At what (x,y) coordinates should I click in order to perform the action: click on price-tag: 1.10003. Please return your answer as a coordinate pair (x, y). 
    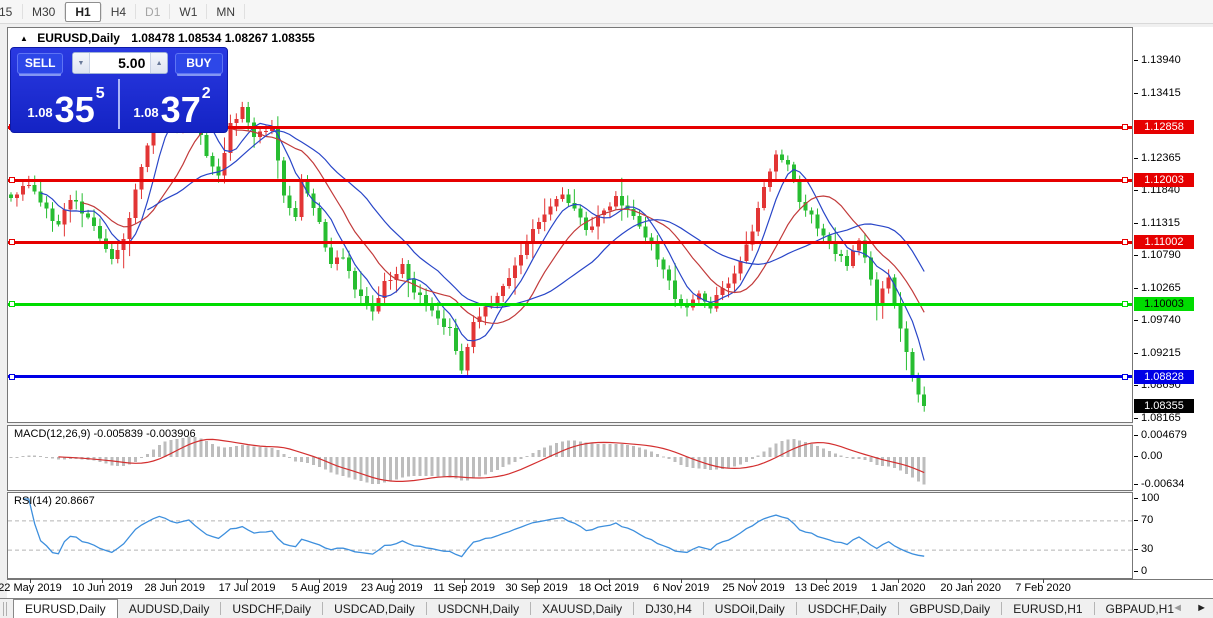
    Looking at the image, I should click on (1164, 304).